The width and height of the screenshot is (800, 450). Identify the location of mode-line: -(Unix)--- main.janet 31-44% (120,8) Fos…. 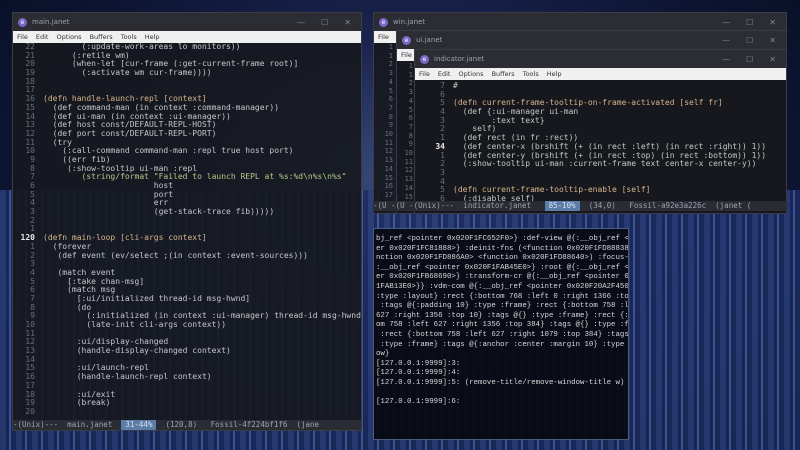
(187, 425).